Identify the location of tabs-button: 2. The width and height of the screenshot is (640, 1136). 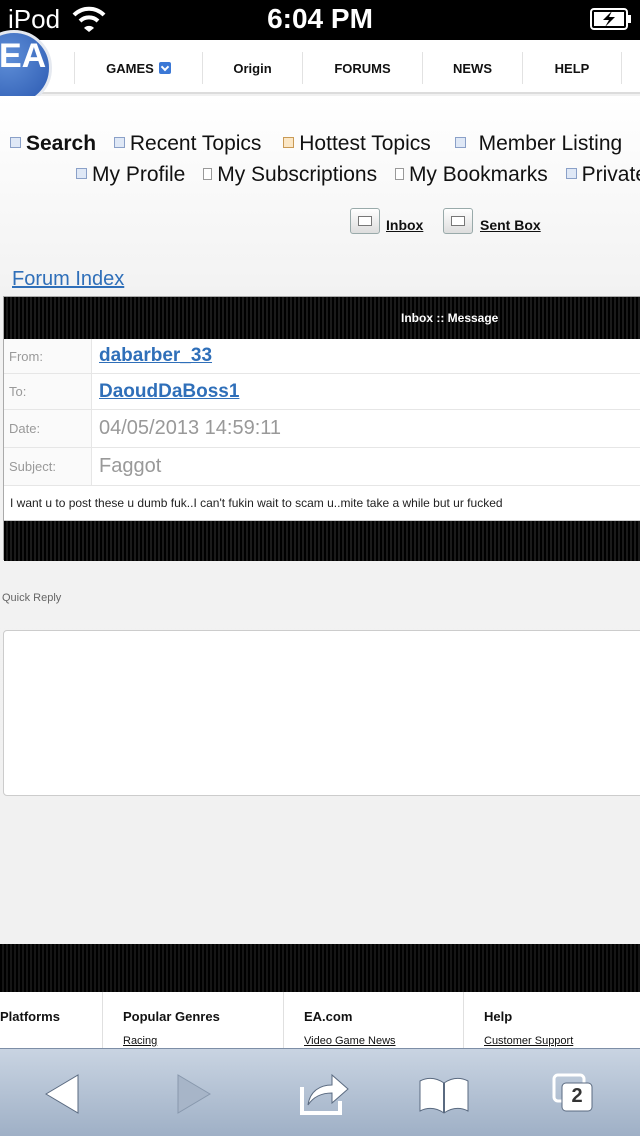
(578, 1094).